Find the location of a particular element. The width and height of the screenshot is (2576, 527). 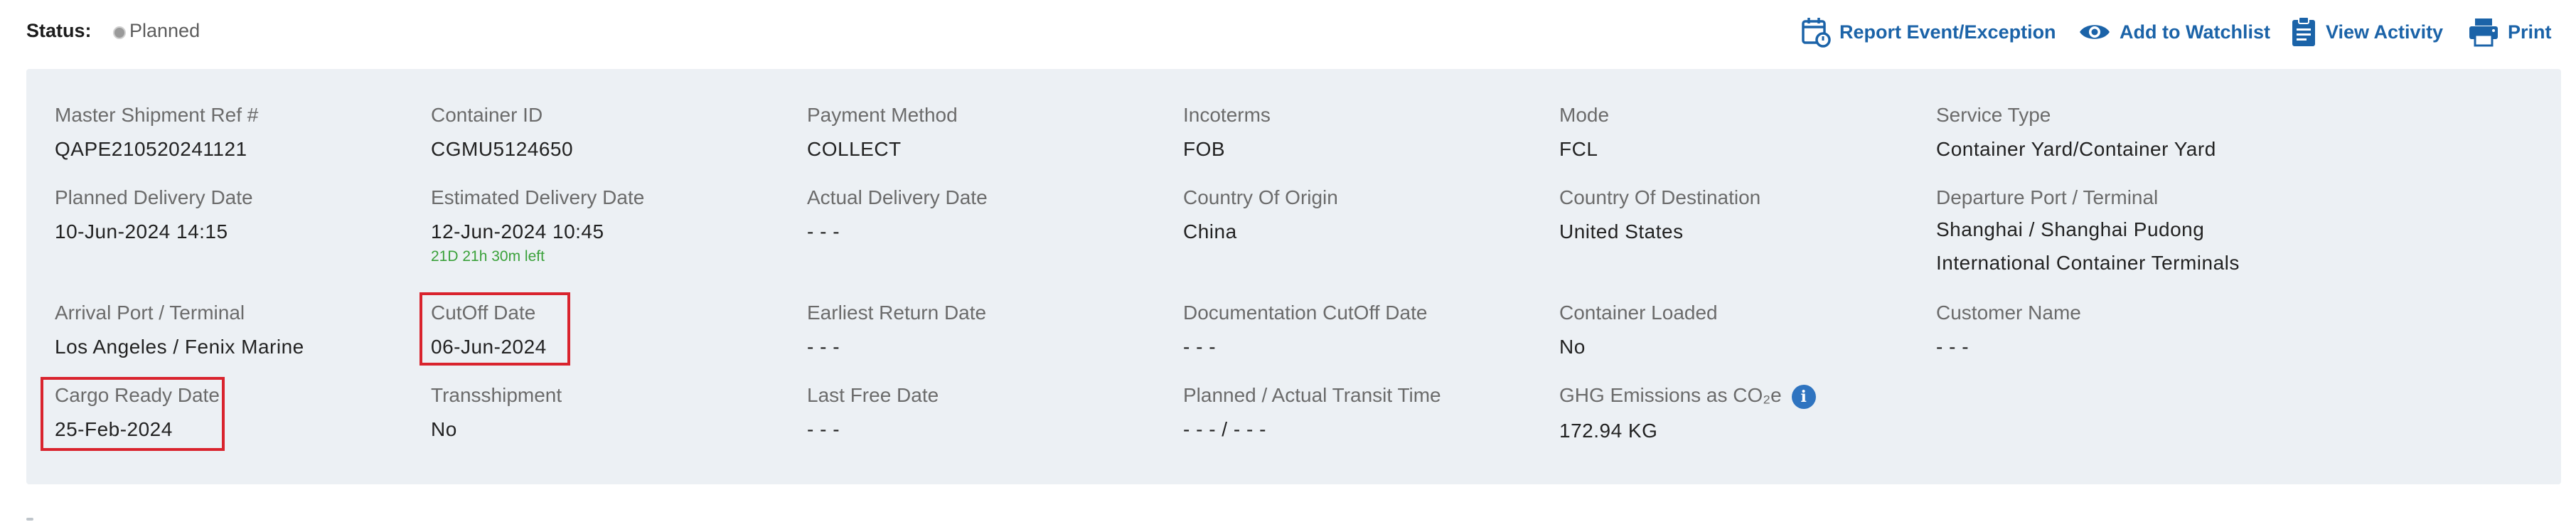

field-label: Last Free Date is located at coordinates (873, 395).